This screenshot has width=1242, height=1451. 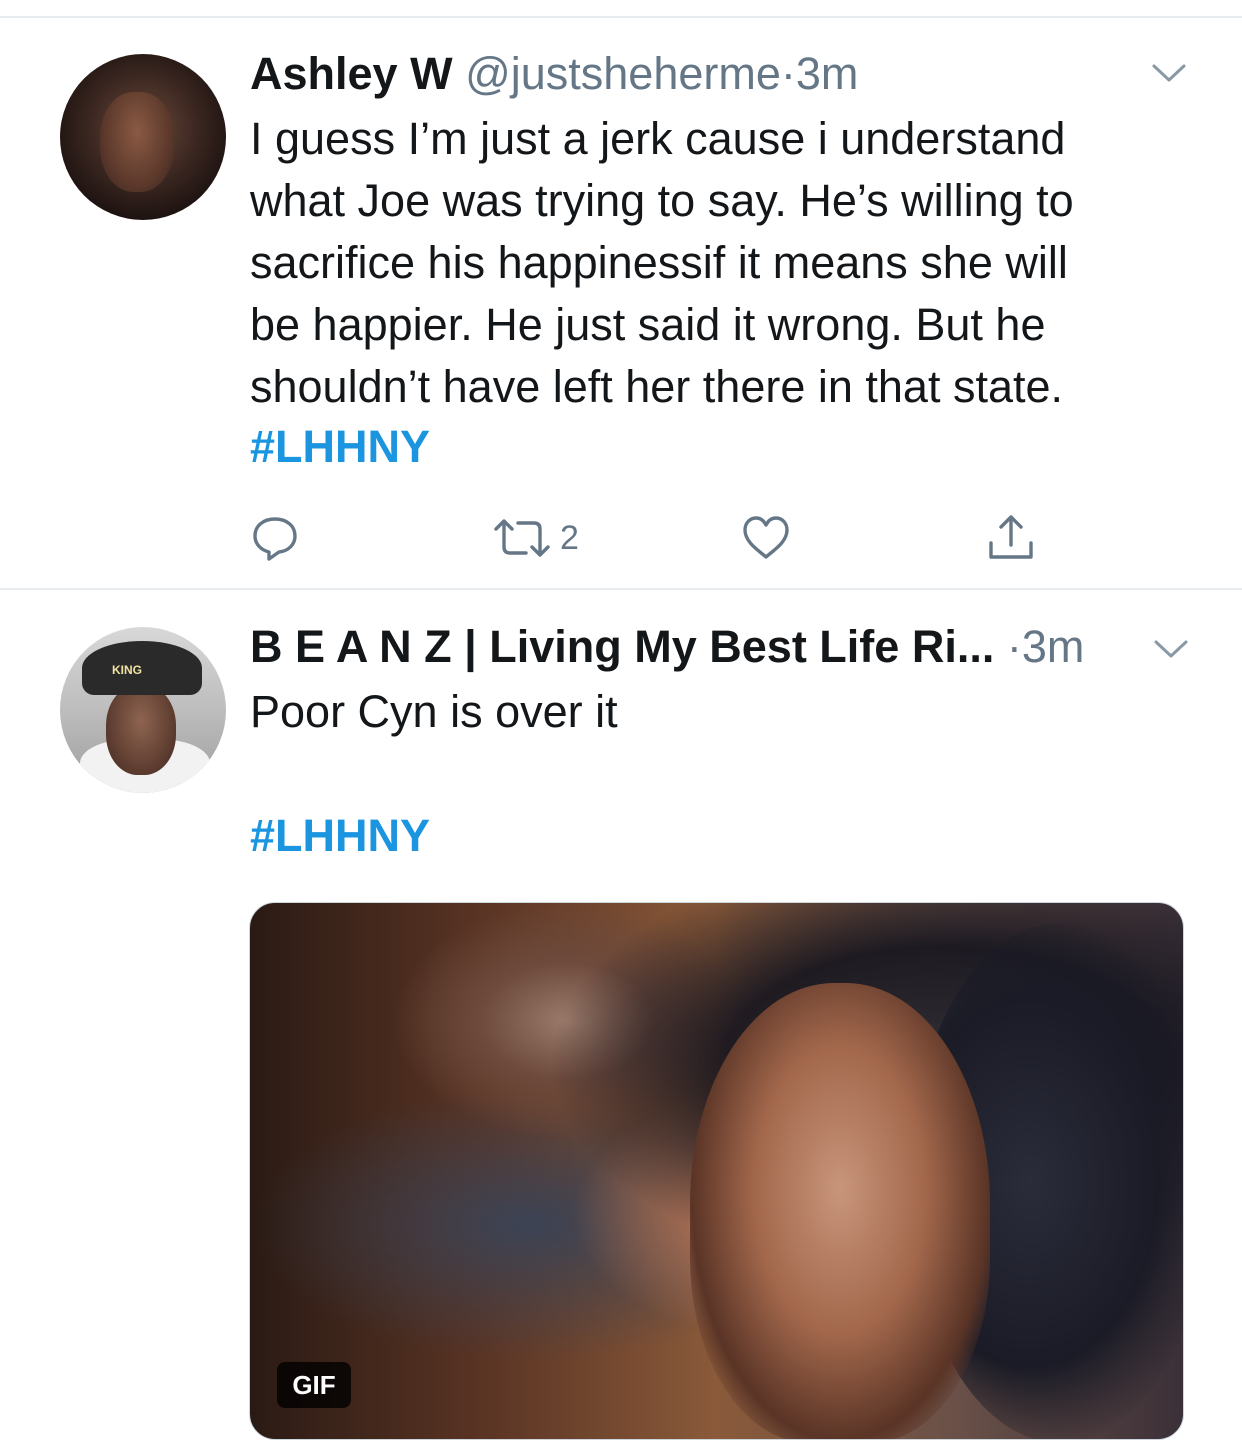 I want to click on avatar-cap, so click(x=142, y=668).